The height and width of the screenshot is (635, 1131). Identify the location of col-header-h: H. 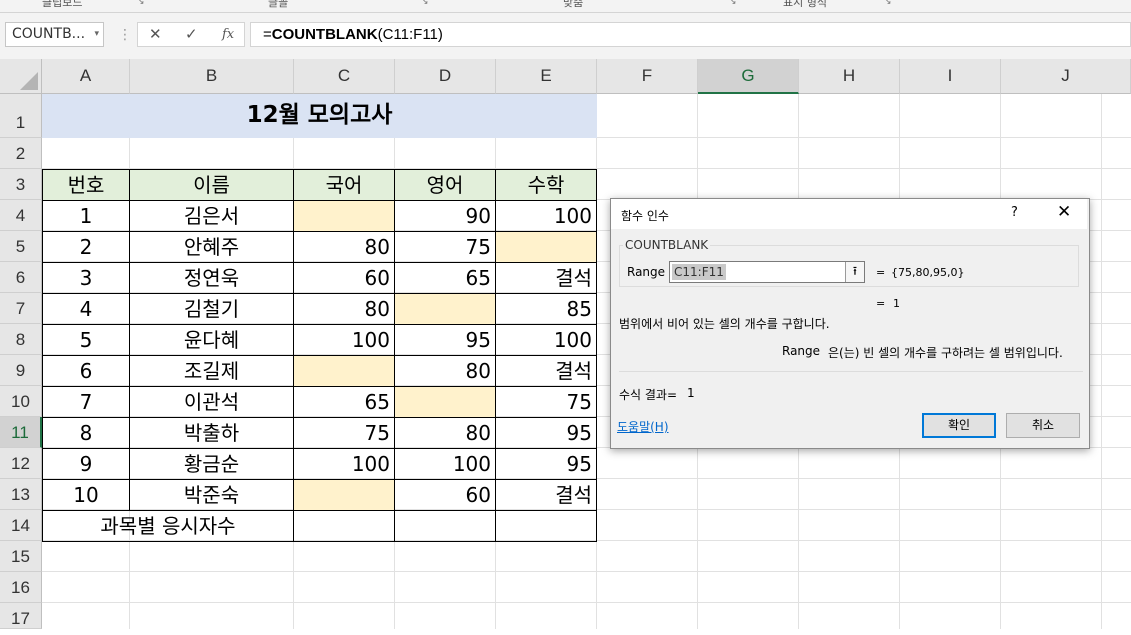
(849, 76).